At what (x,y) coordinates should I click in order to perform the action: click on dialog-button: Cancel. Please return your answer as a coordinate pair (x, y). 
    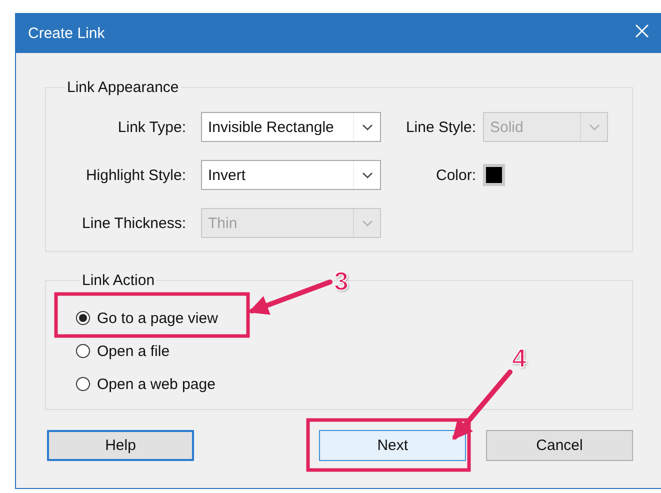
    Looking at the image, I should click on (559, 445).